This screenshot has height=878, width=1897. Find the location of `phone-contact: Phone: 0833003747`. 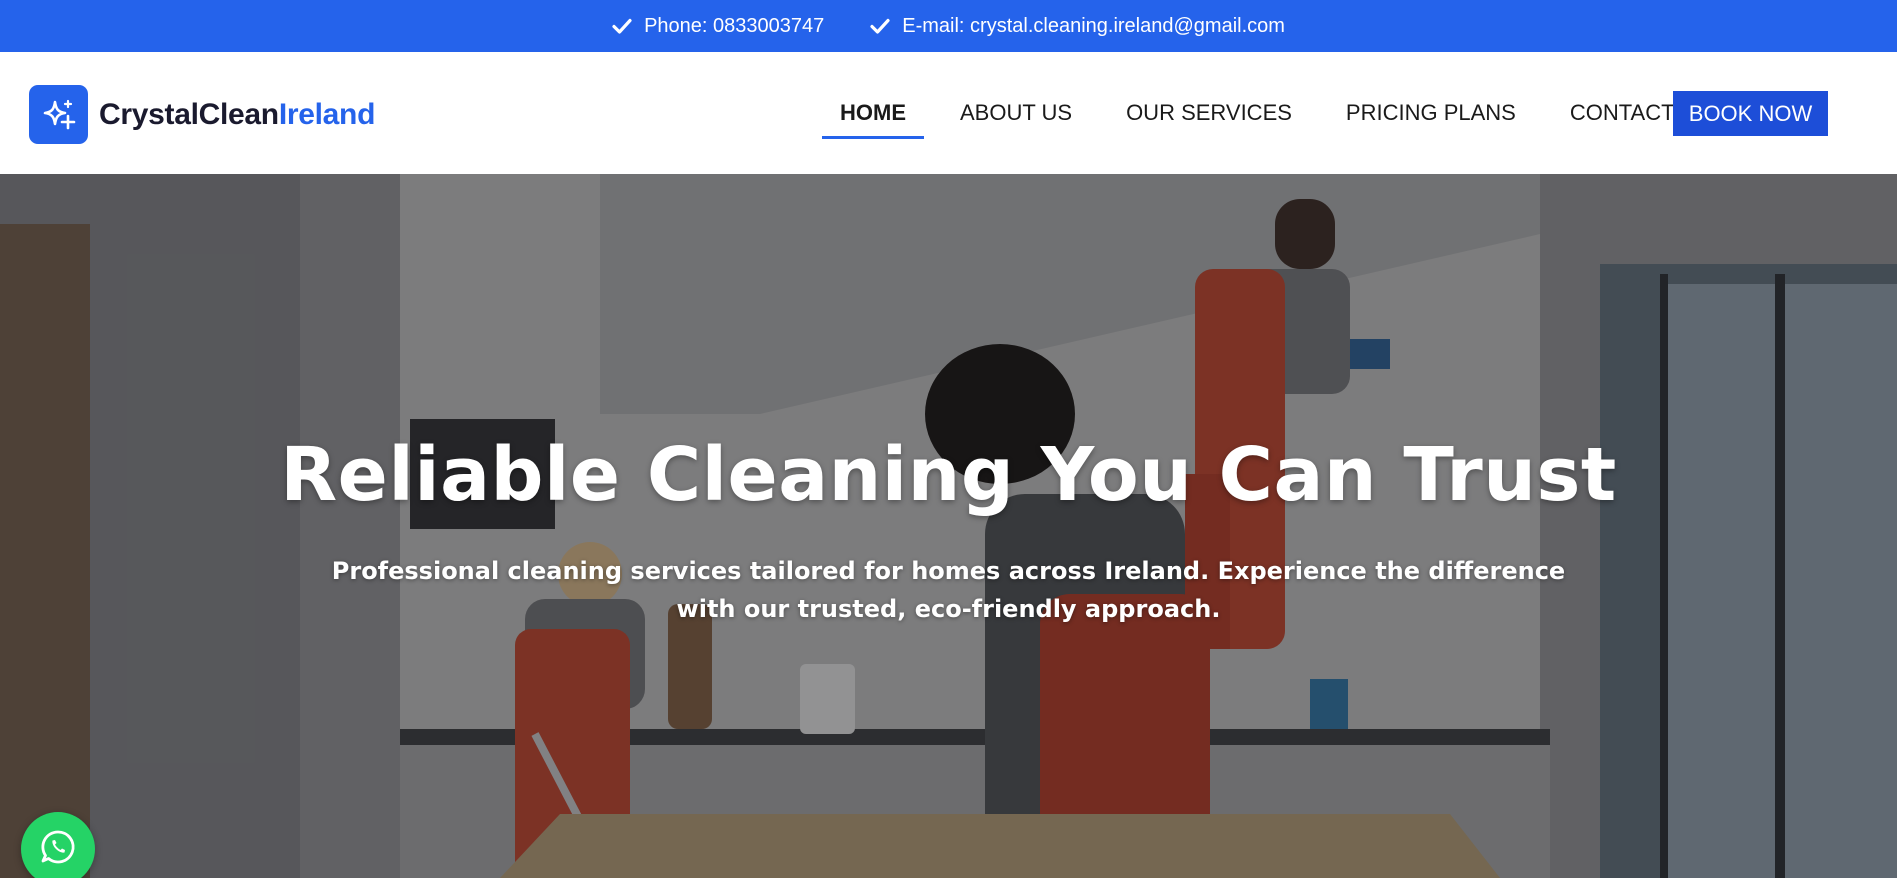

phone-contact: Phone: 0833003747 is located at coordinates (718, 26).